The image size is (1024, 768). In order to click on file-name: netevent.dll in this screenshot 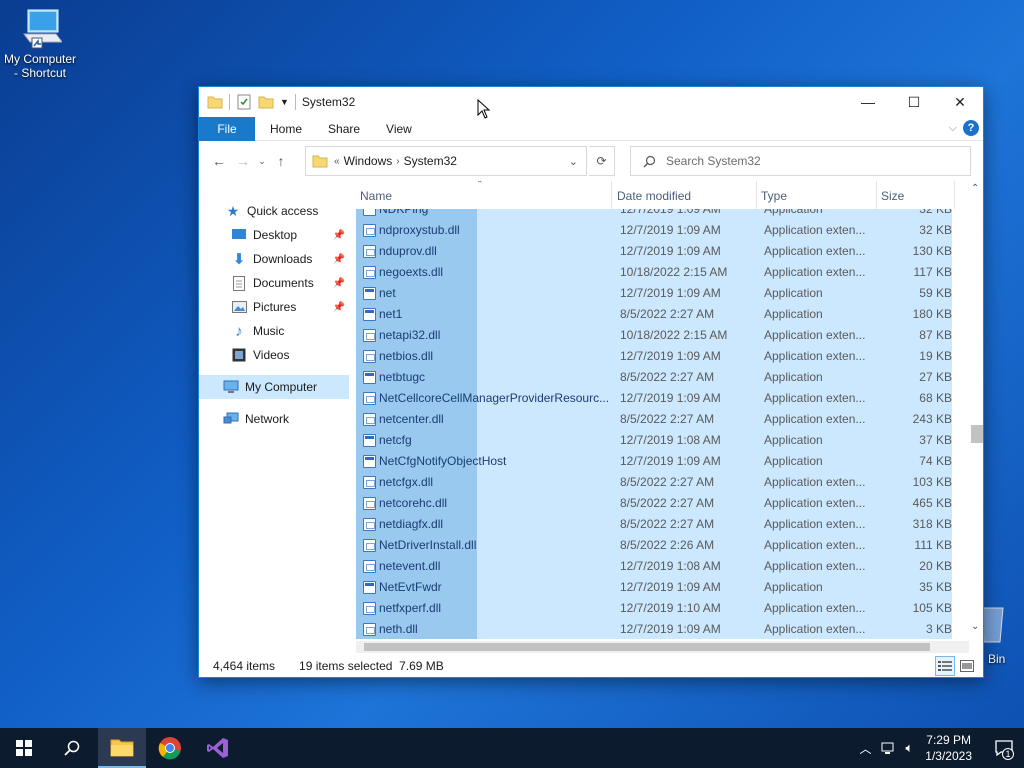, I will do `click(410, 566)`.